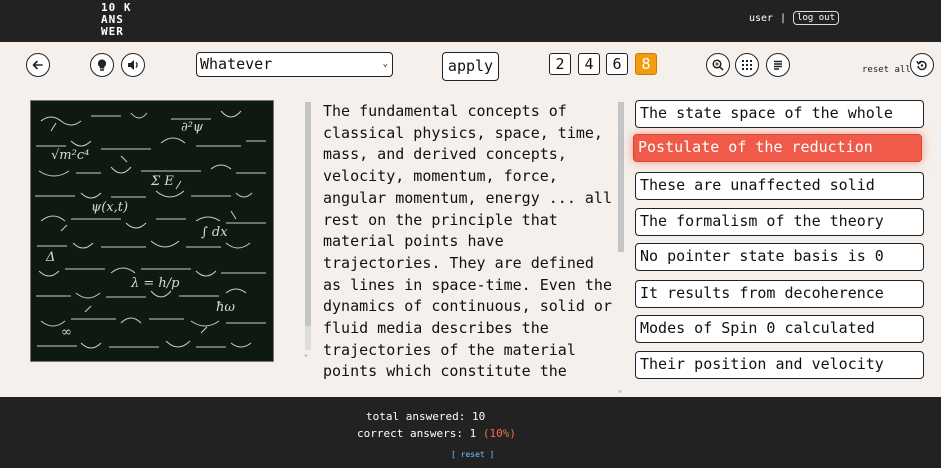 Image resolution: width=941 pixels, height=468 pixels. Describe the element at coordinates (109, 207) in the screenshot. I see `svg-text: ψ(x,t)` at that location.